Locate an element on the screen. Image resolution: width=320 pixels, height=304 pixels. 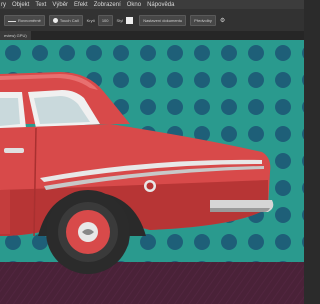
opacity-input: 100 is located at coordinates (105, 20).